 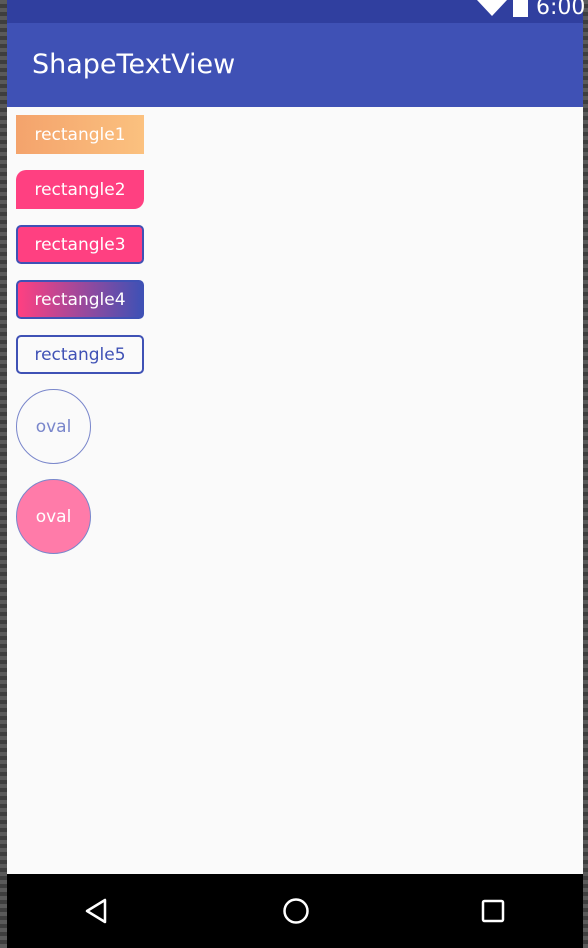 I want to click on rectangle2-textview: rectangle2, so click(x=80, y=189).